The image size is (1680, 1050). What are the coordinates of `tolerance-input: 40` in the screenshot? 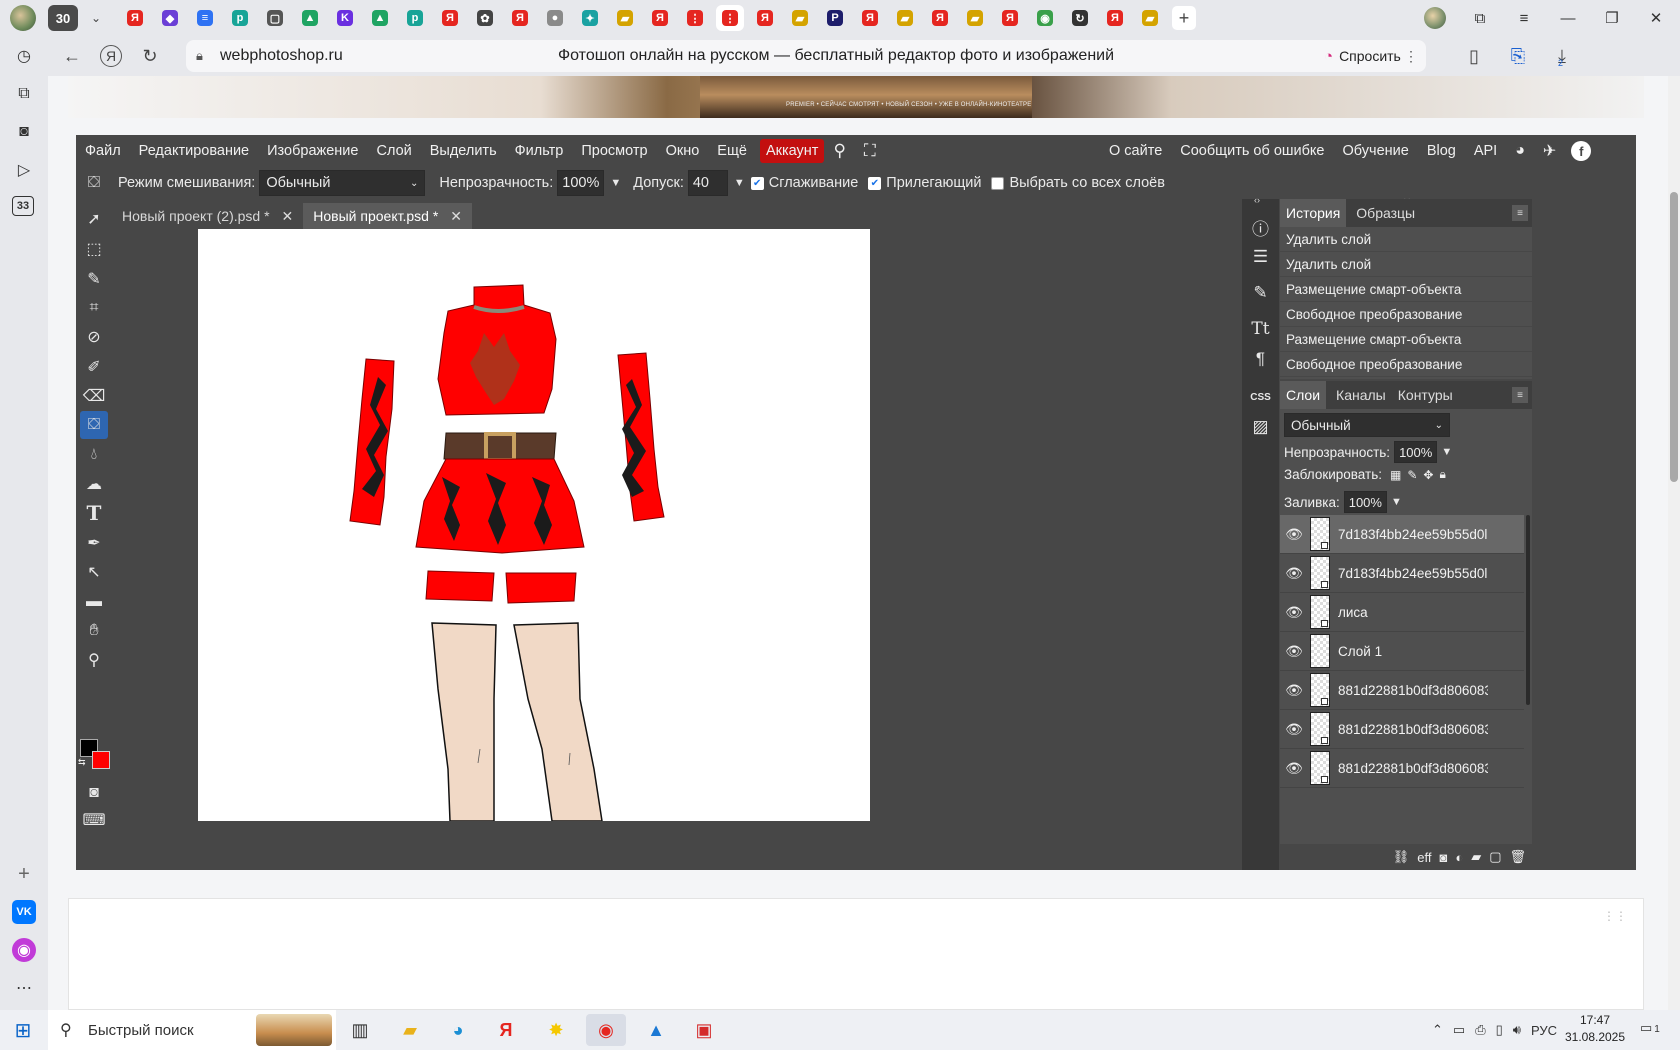 It's located at (707, 183).